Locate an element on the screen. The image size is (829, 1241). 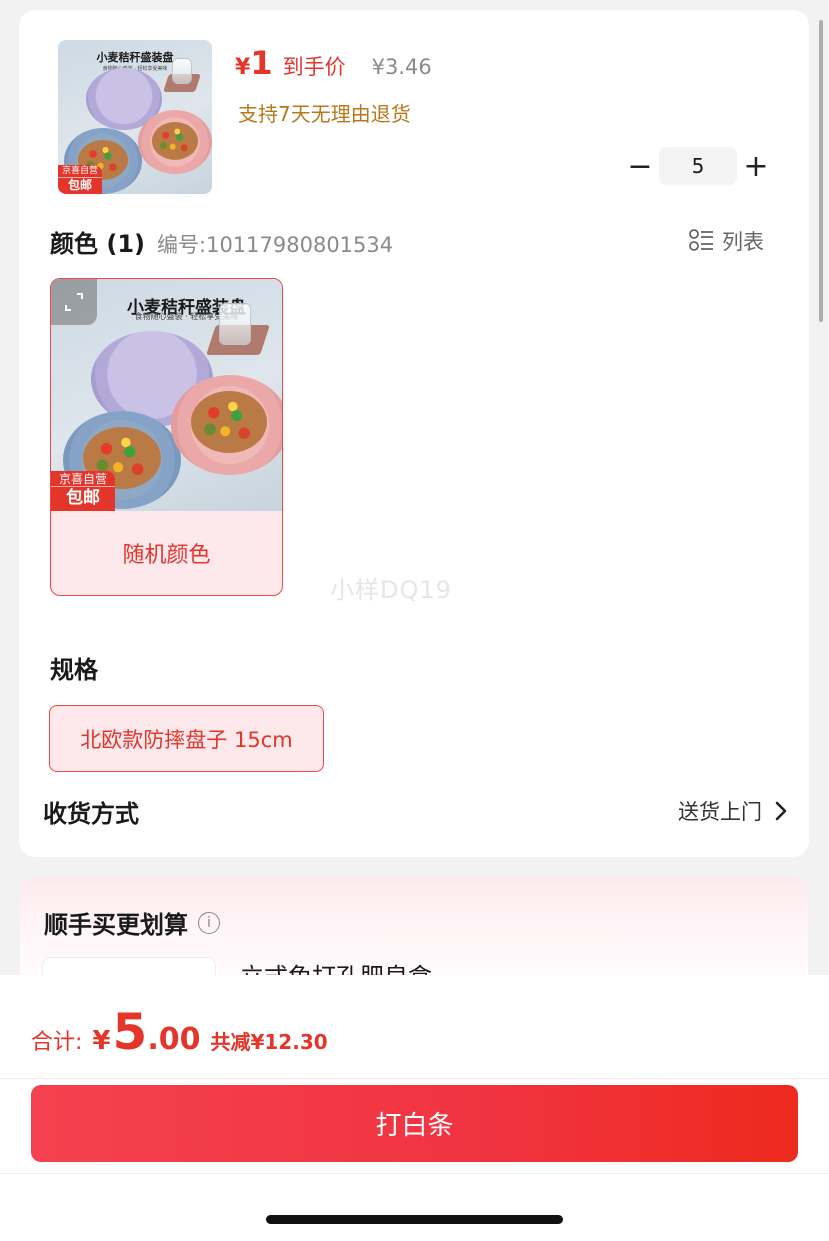
watermark: 小样DQ19 is located at coordinates (391, 590).